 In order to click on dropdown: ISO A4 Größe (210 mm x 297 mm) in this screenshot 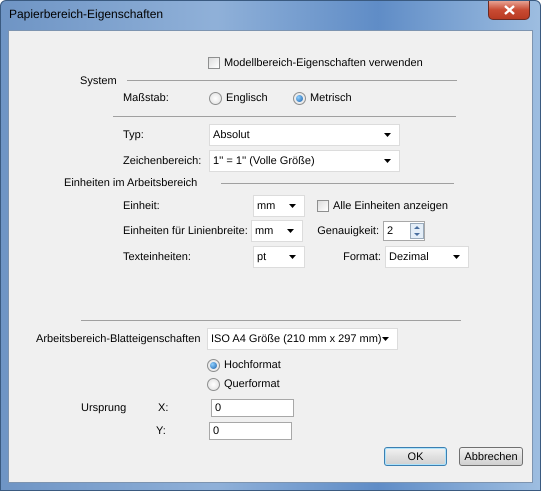, I will do `click(302, 339)`.